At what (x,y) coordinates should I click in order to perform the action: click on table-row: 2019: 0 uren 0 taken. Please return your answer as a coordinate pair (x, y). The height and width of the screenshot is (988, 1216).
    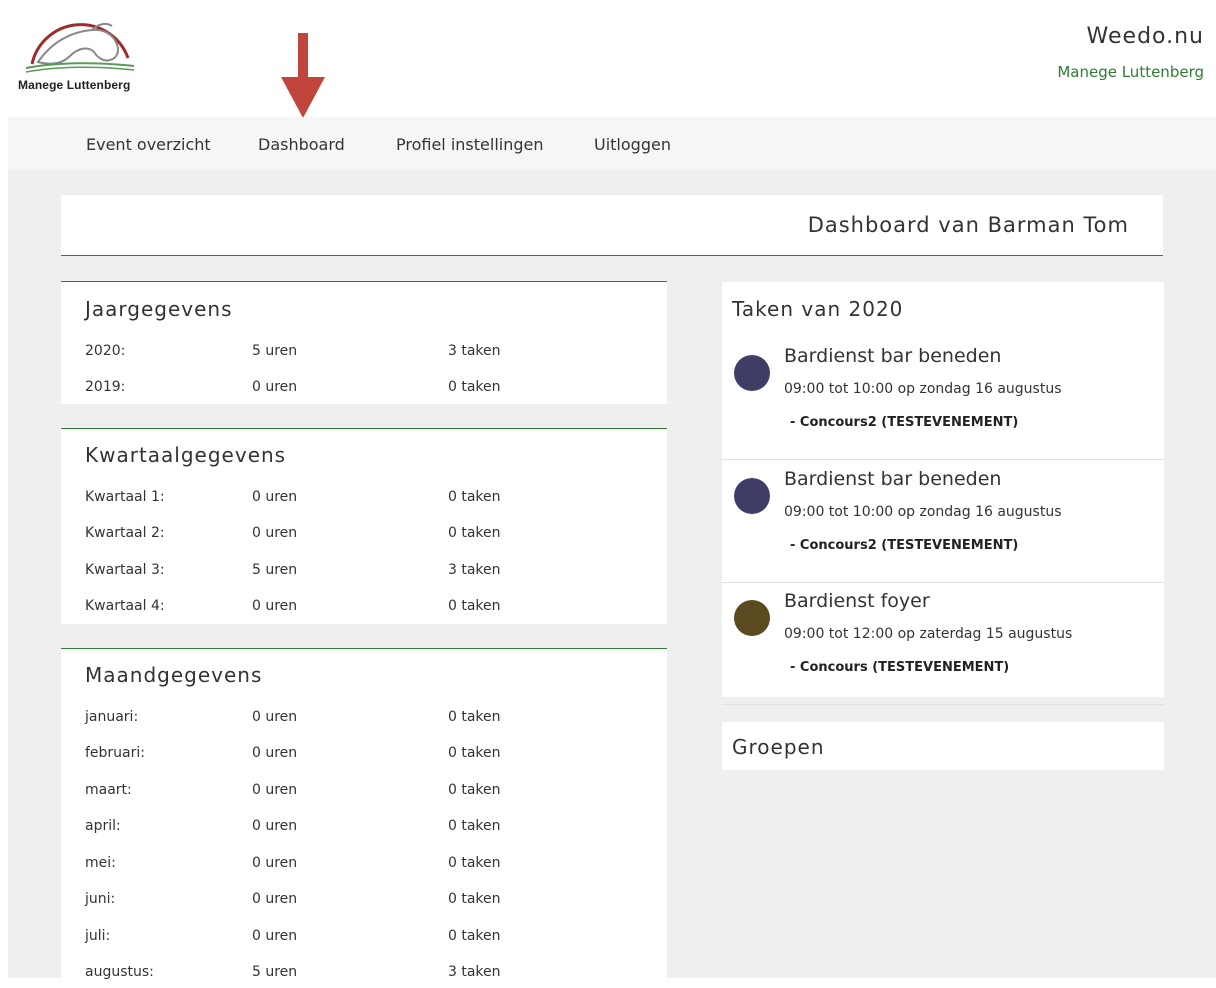
    Looking at the image, I should click on (364, 391).